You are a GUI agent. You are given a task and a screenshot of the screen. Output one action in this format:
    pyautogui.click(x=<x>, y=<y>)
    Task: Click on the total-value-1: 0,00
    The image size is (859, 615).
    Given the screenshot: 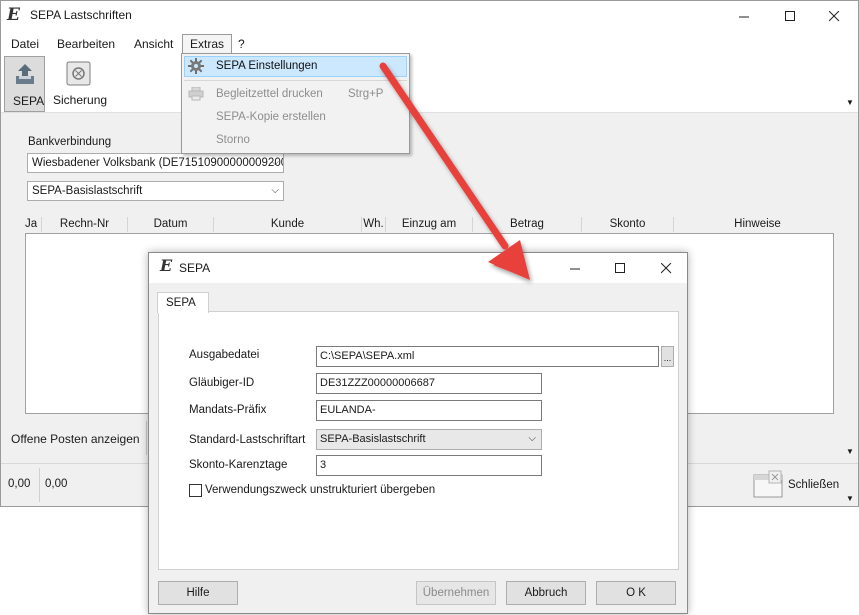 What is the action you would take?
    pyautogui.click(x=19, y=484)
    